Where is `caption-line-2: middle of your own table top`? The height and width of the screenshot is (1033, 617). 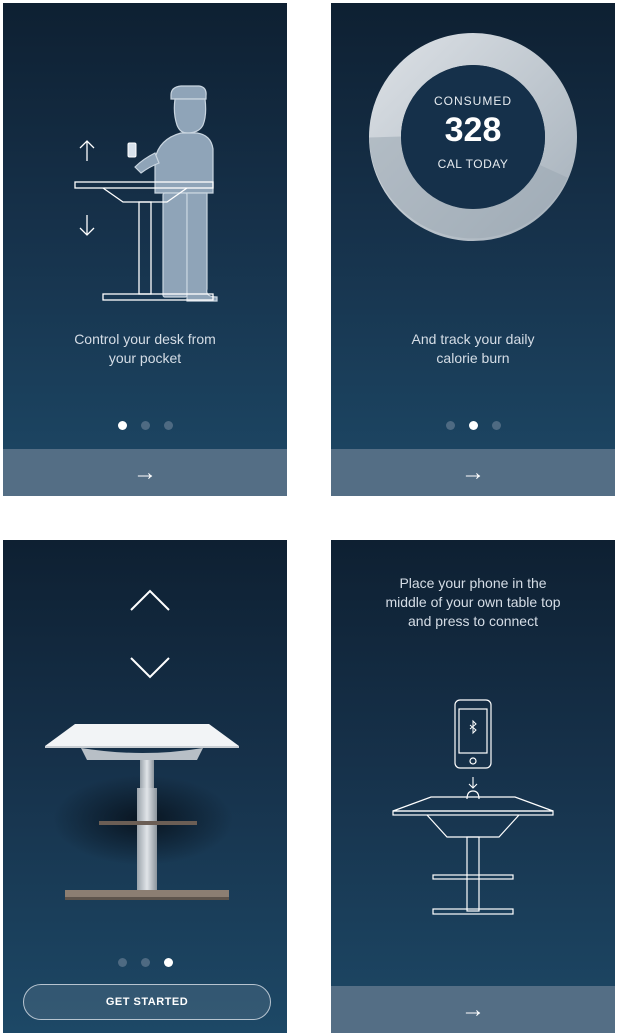 caption-line-2: middle of your own table top is located at coordinates (473, 602).